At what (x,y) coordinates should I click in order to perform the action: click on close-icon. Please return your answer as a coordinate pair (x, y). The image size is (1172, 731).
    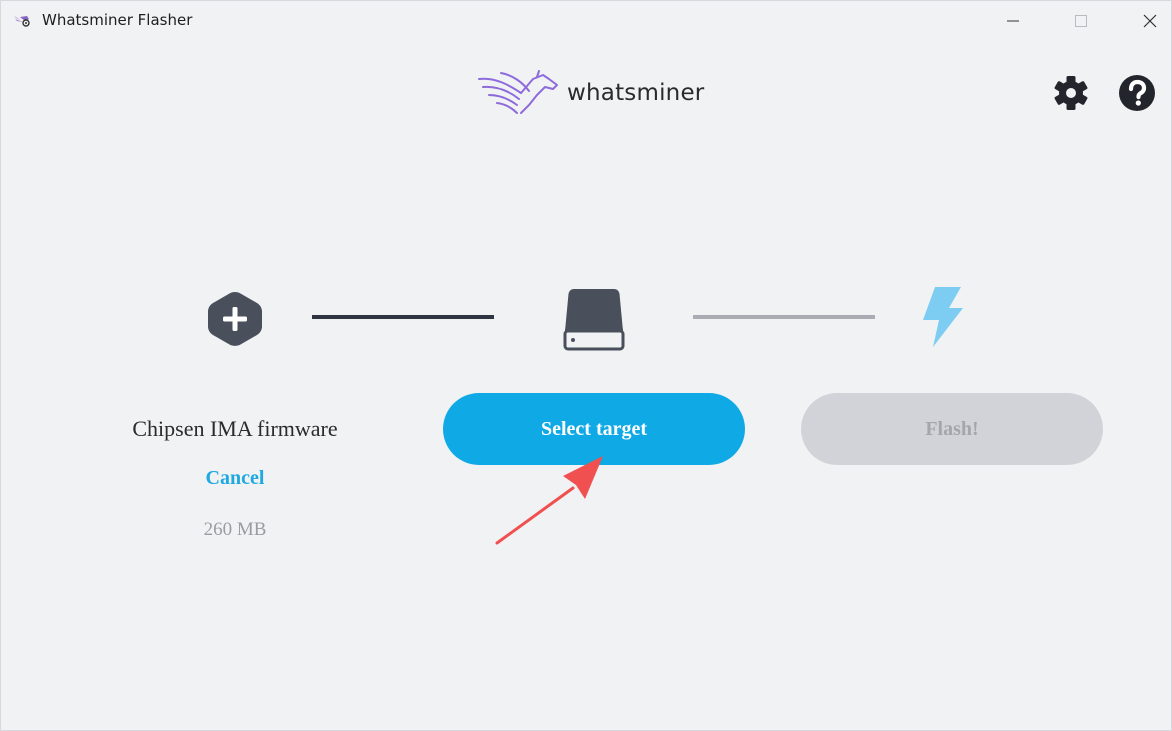
    Looking at the image, I should click on (1150, 21).